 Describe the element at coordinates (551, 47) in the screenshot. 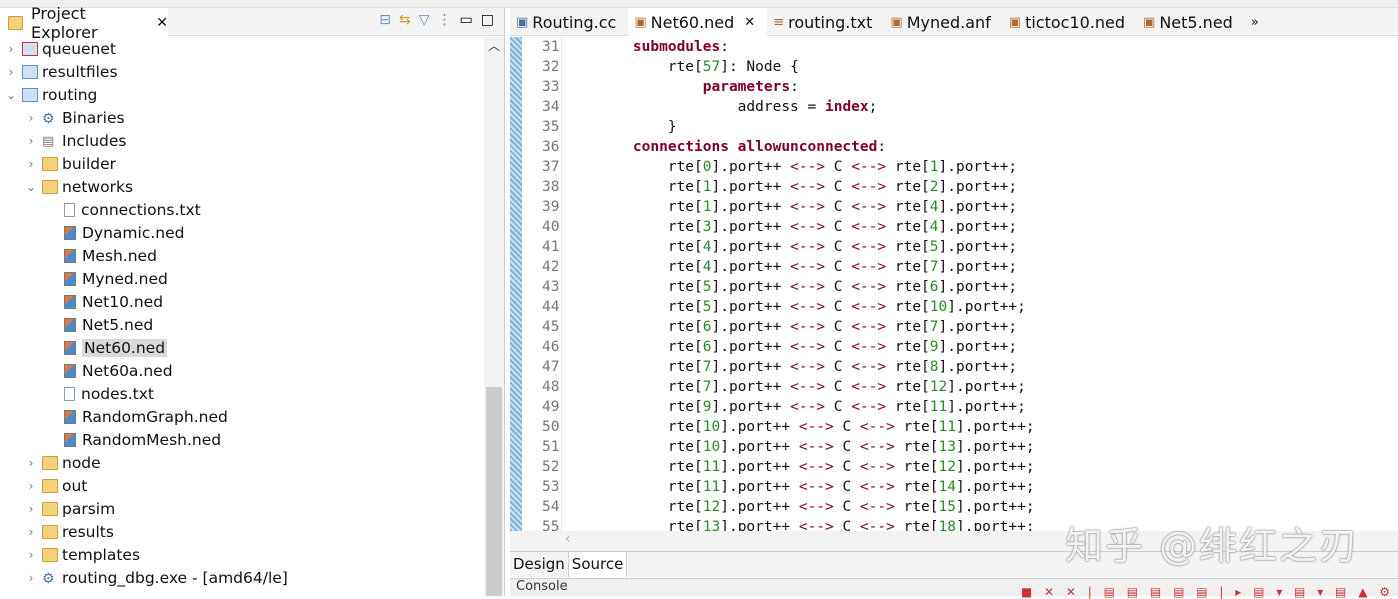

I see `line-number: 31` at that location.